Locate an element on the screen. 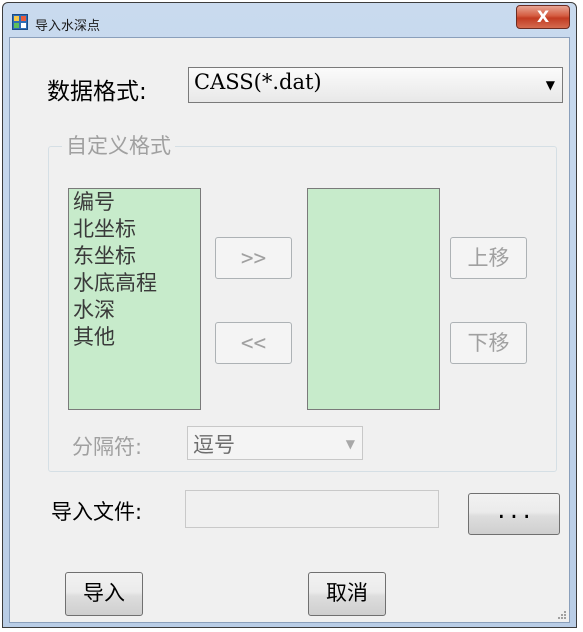 This screenshot has width=583, height=632. separator-select-value: 逗号 is located at coordinates (214, 445).